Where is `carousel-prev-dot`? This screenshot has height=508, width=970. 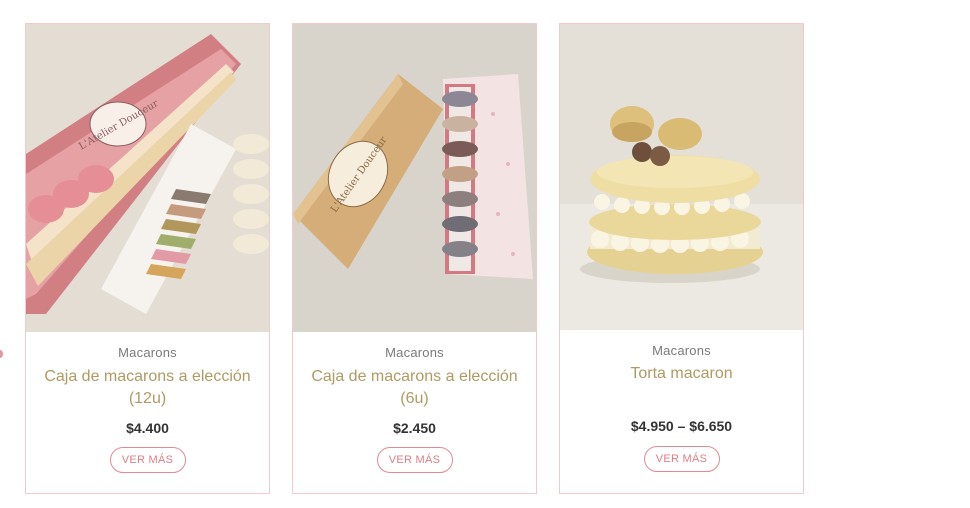 carousel-prev-dot is located at coordinates (1, 354).